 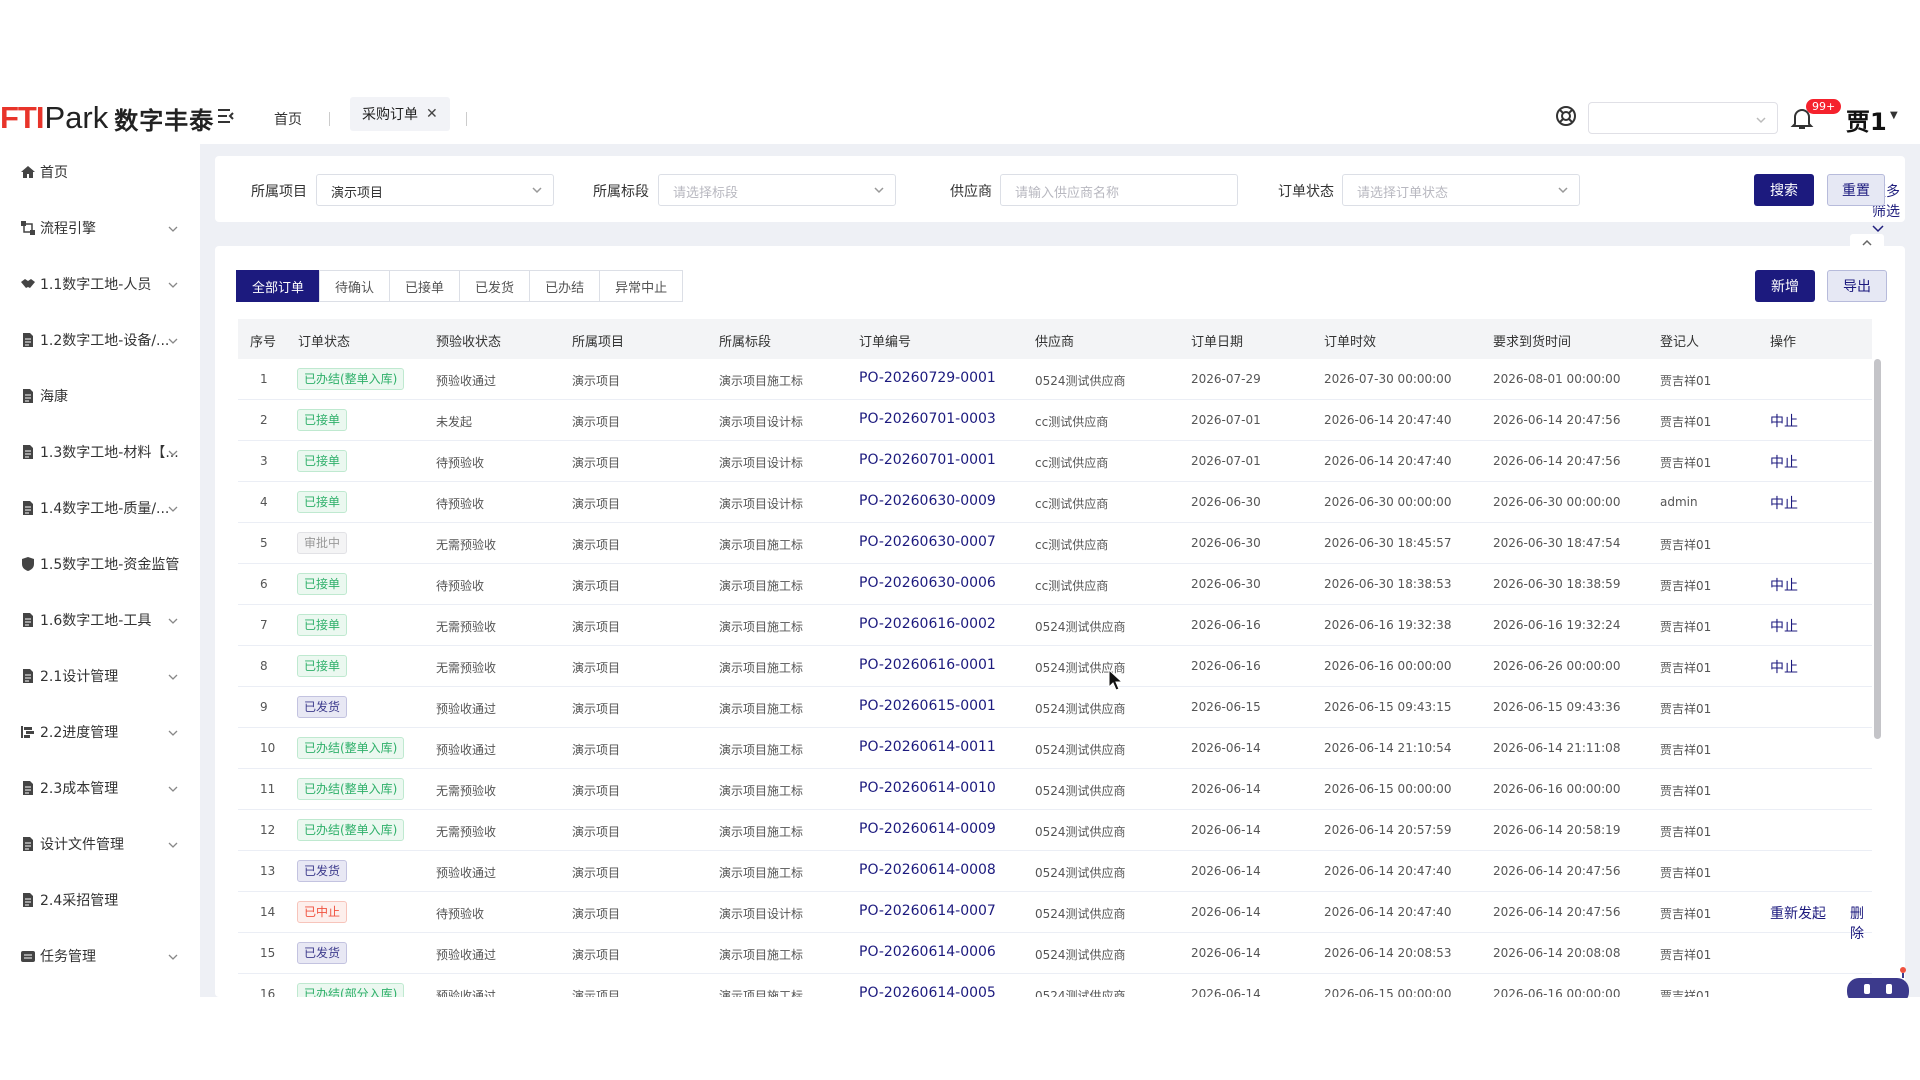 I want to click on status-tab: 已办结, so click(x=565, y=286).